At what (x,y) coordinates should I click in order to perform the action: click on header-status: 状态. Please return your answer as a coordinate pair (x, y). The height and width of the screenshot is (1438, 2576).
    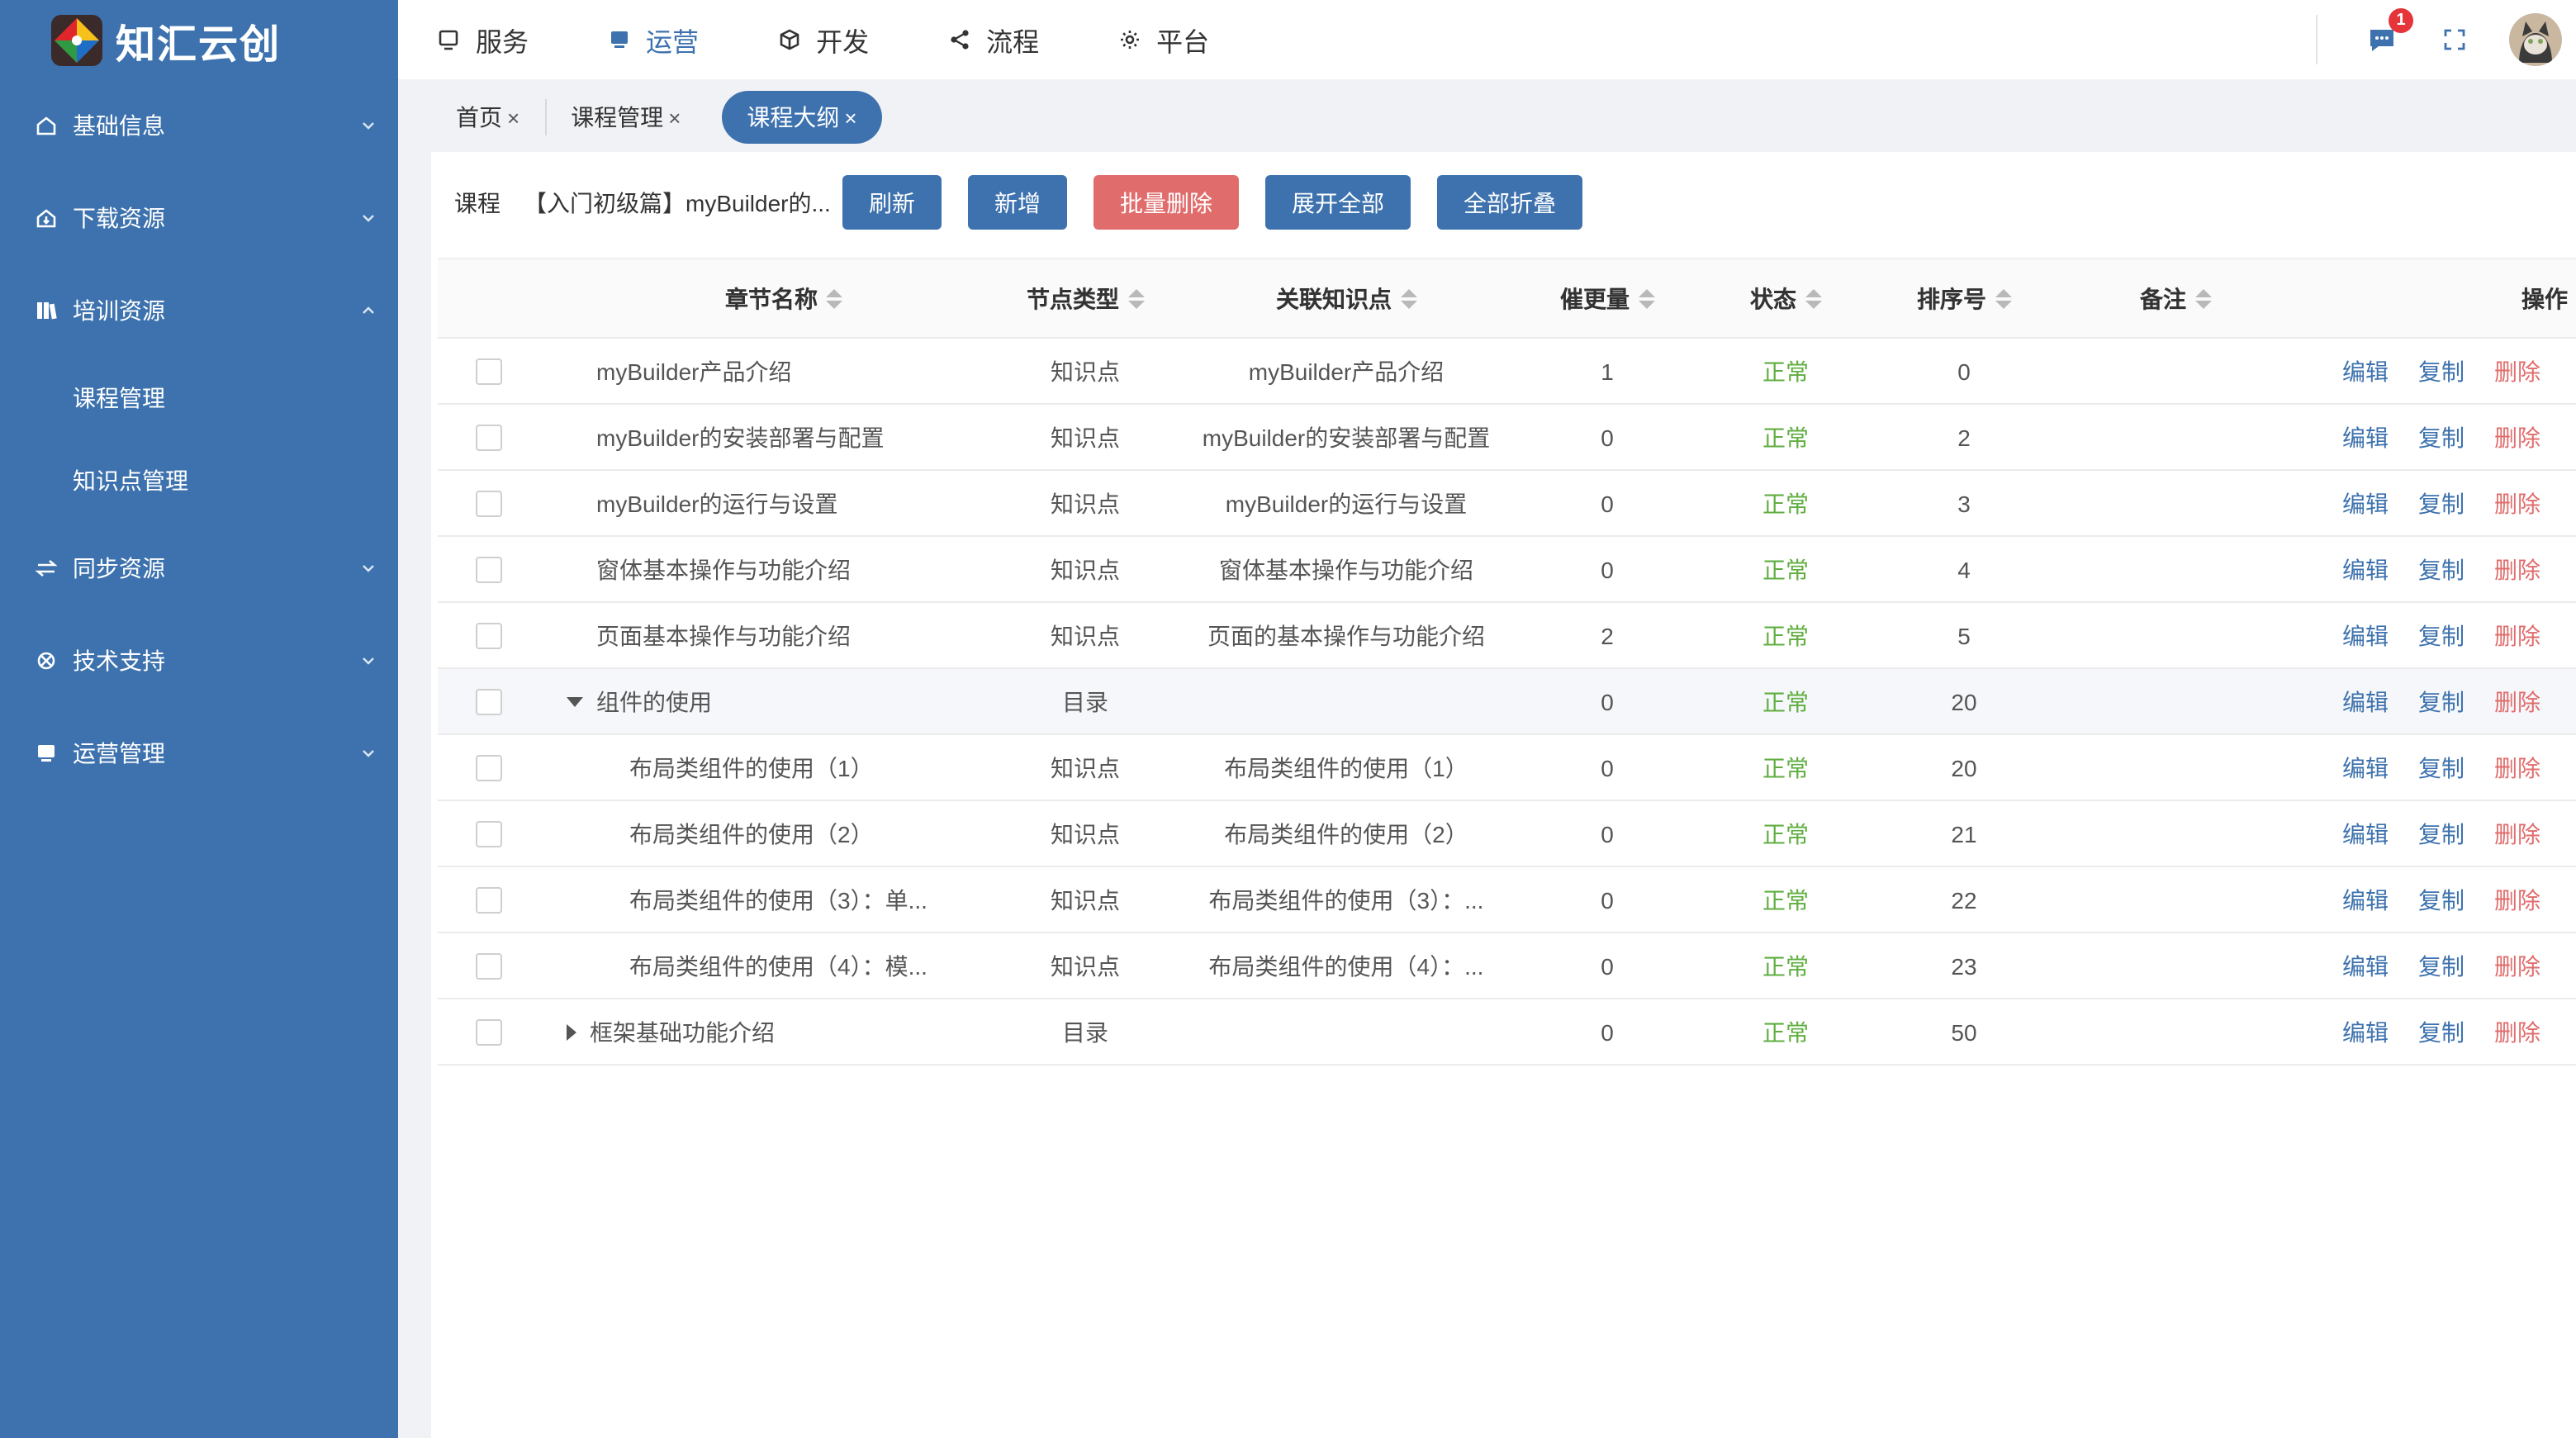
    Looking at the image, I should click on (1786, 298).